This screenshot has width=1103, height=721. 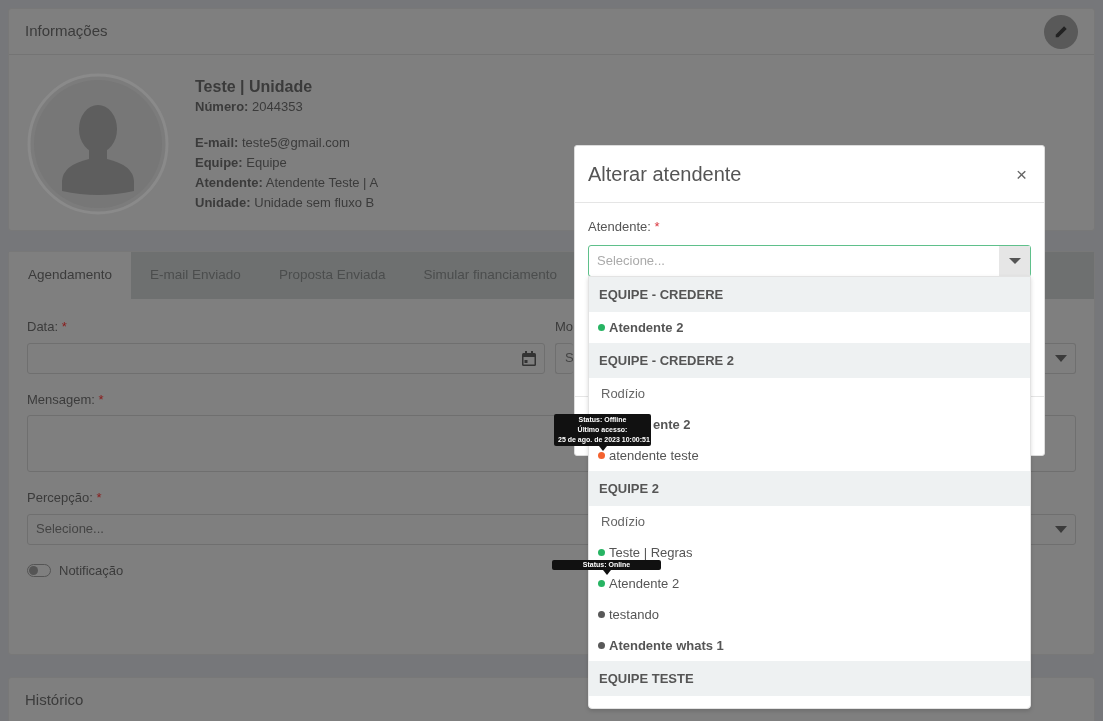 I want to click on field-label: Percepção: *, so click(x=64, y=498).